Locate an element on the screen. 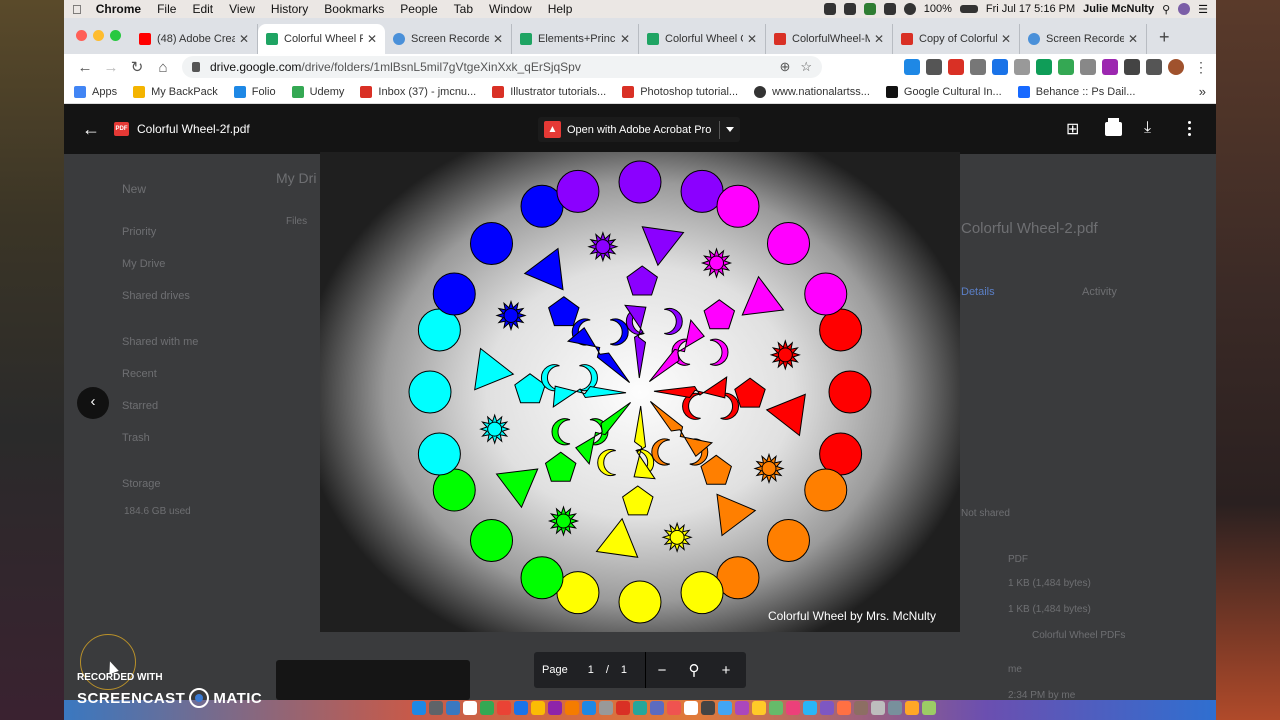 The height and width of the screenshot is (720, 1280). tab-adobe-creative: (48) Adobe Crea ✕ is located at coordinates (194, 39).